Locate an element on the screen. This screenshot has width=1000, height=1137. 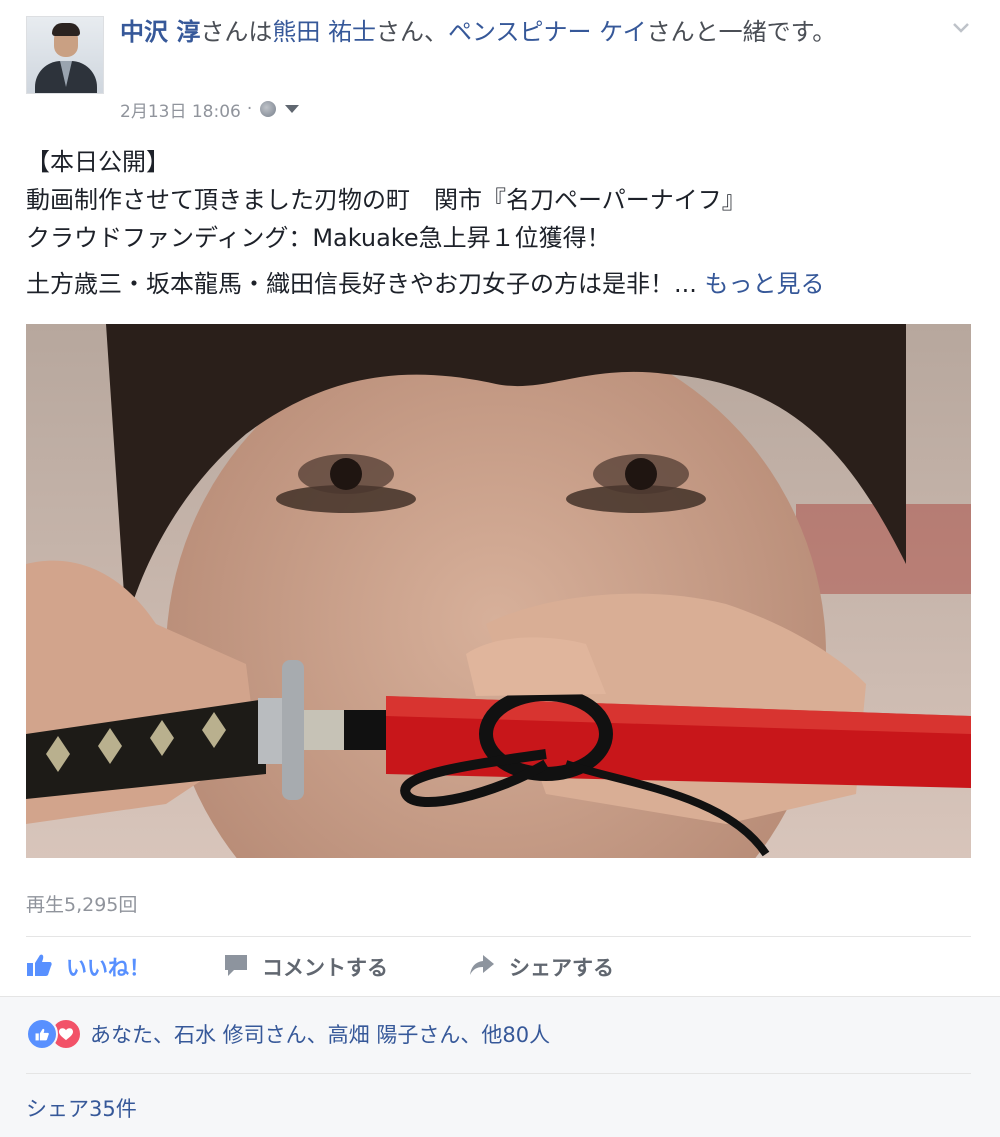
headline-text: さん、 is located at coordinates (412, 32).